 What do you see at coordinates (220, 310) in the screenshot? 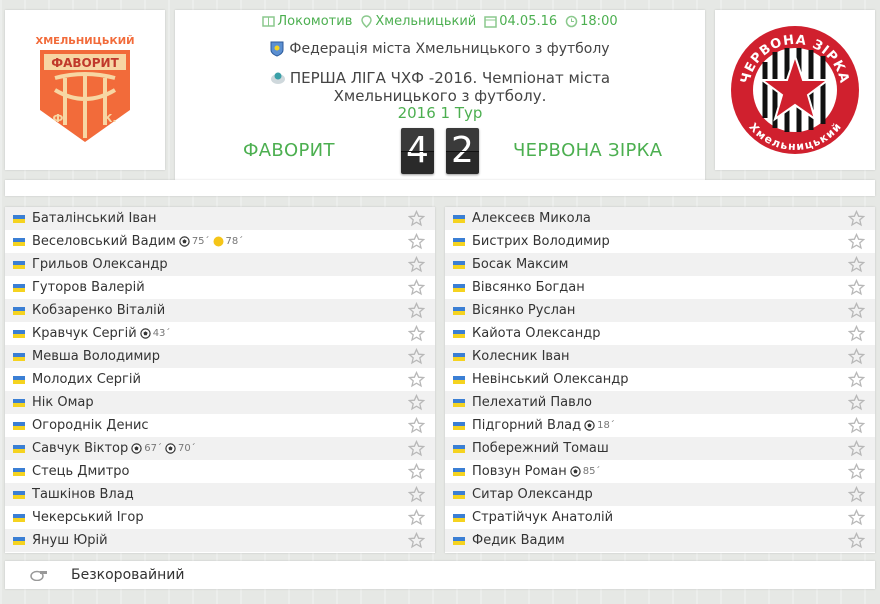
I see `player-row: Кобзаренко Віталій` at bounding box center [220, 310].